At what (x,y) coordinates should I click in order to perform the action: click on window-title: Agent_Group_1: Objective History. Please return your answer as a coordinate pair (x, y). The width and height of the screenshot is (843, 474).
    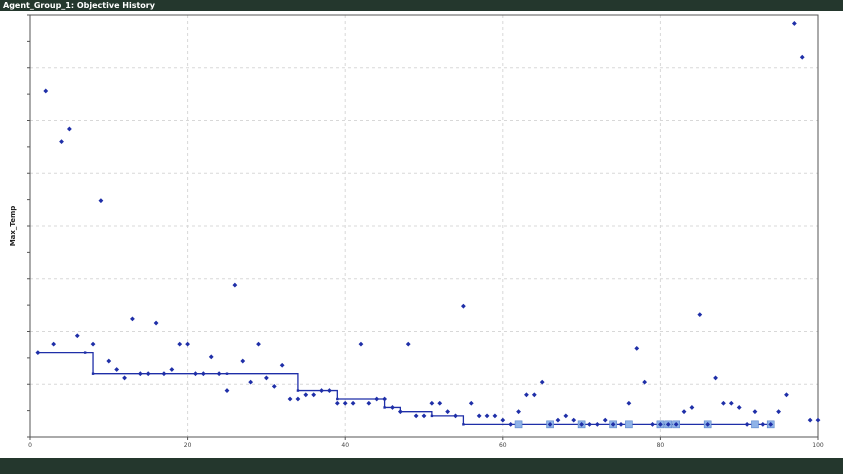
    Looking at the image, I should click on (79, 5).